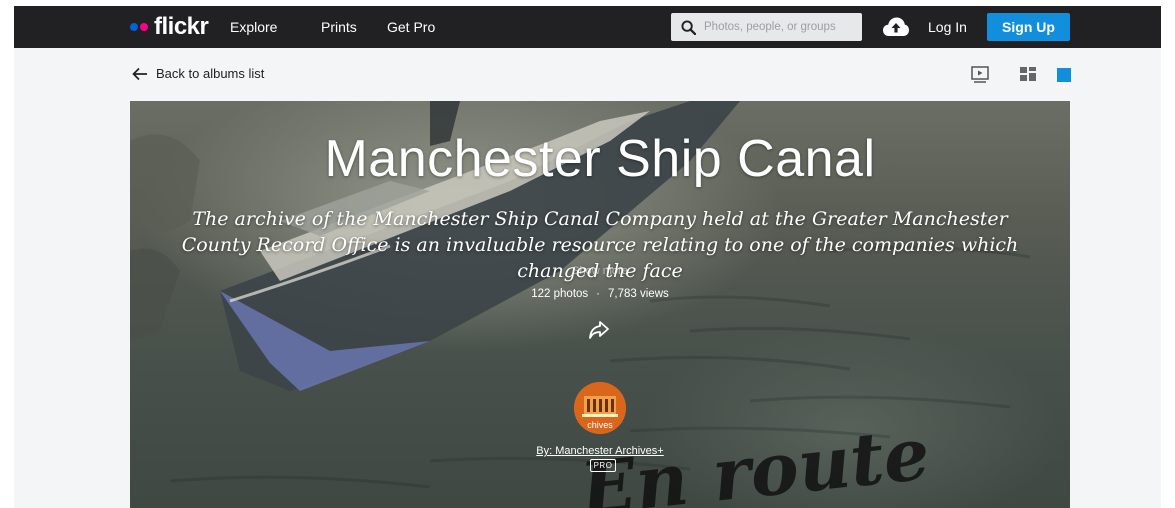 This screenshot has height=508, width=1175. What do you see at coordinates (688, 27) in the screenshot?
I see `search-icon` at bounding box center [688, 27].